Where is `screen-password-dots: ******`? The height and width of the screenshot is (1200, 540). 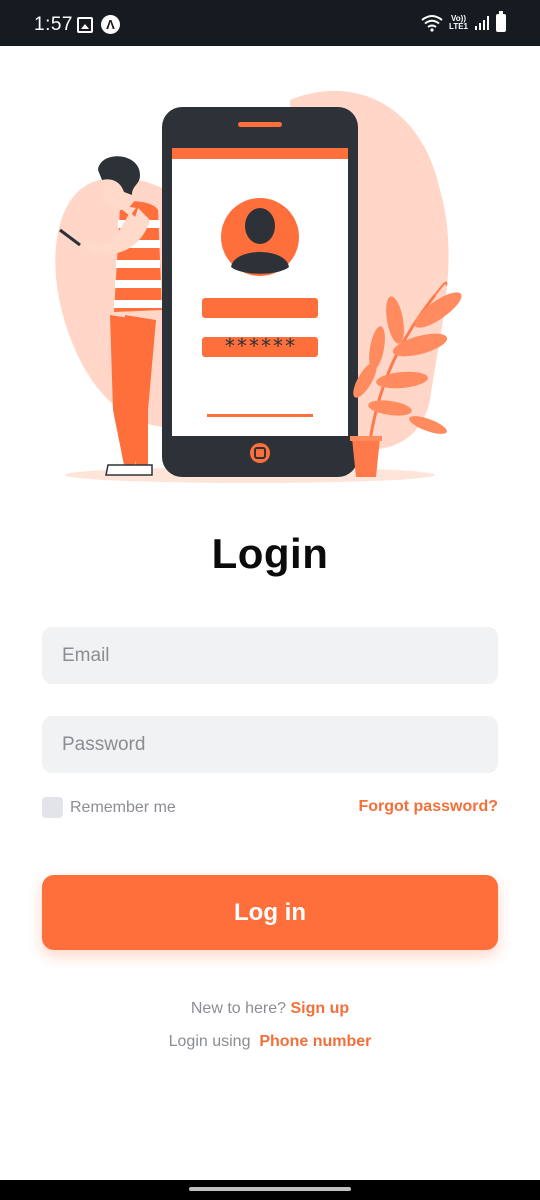
screen-password-dots: ****** is located at coordinates (260, 346).